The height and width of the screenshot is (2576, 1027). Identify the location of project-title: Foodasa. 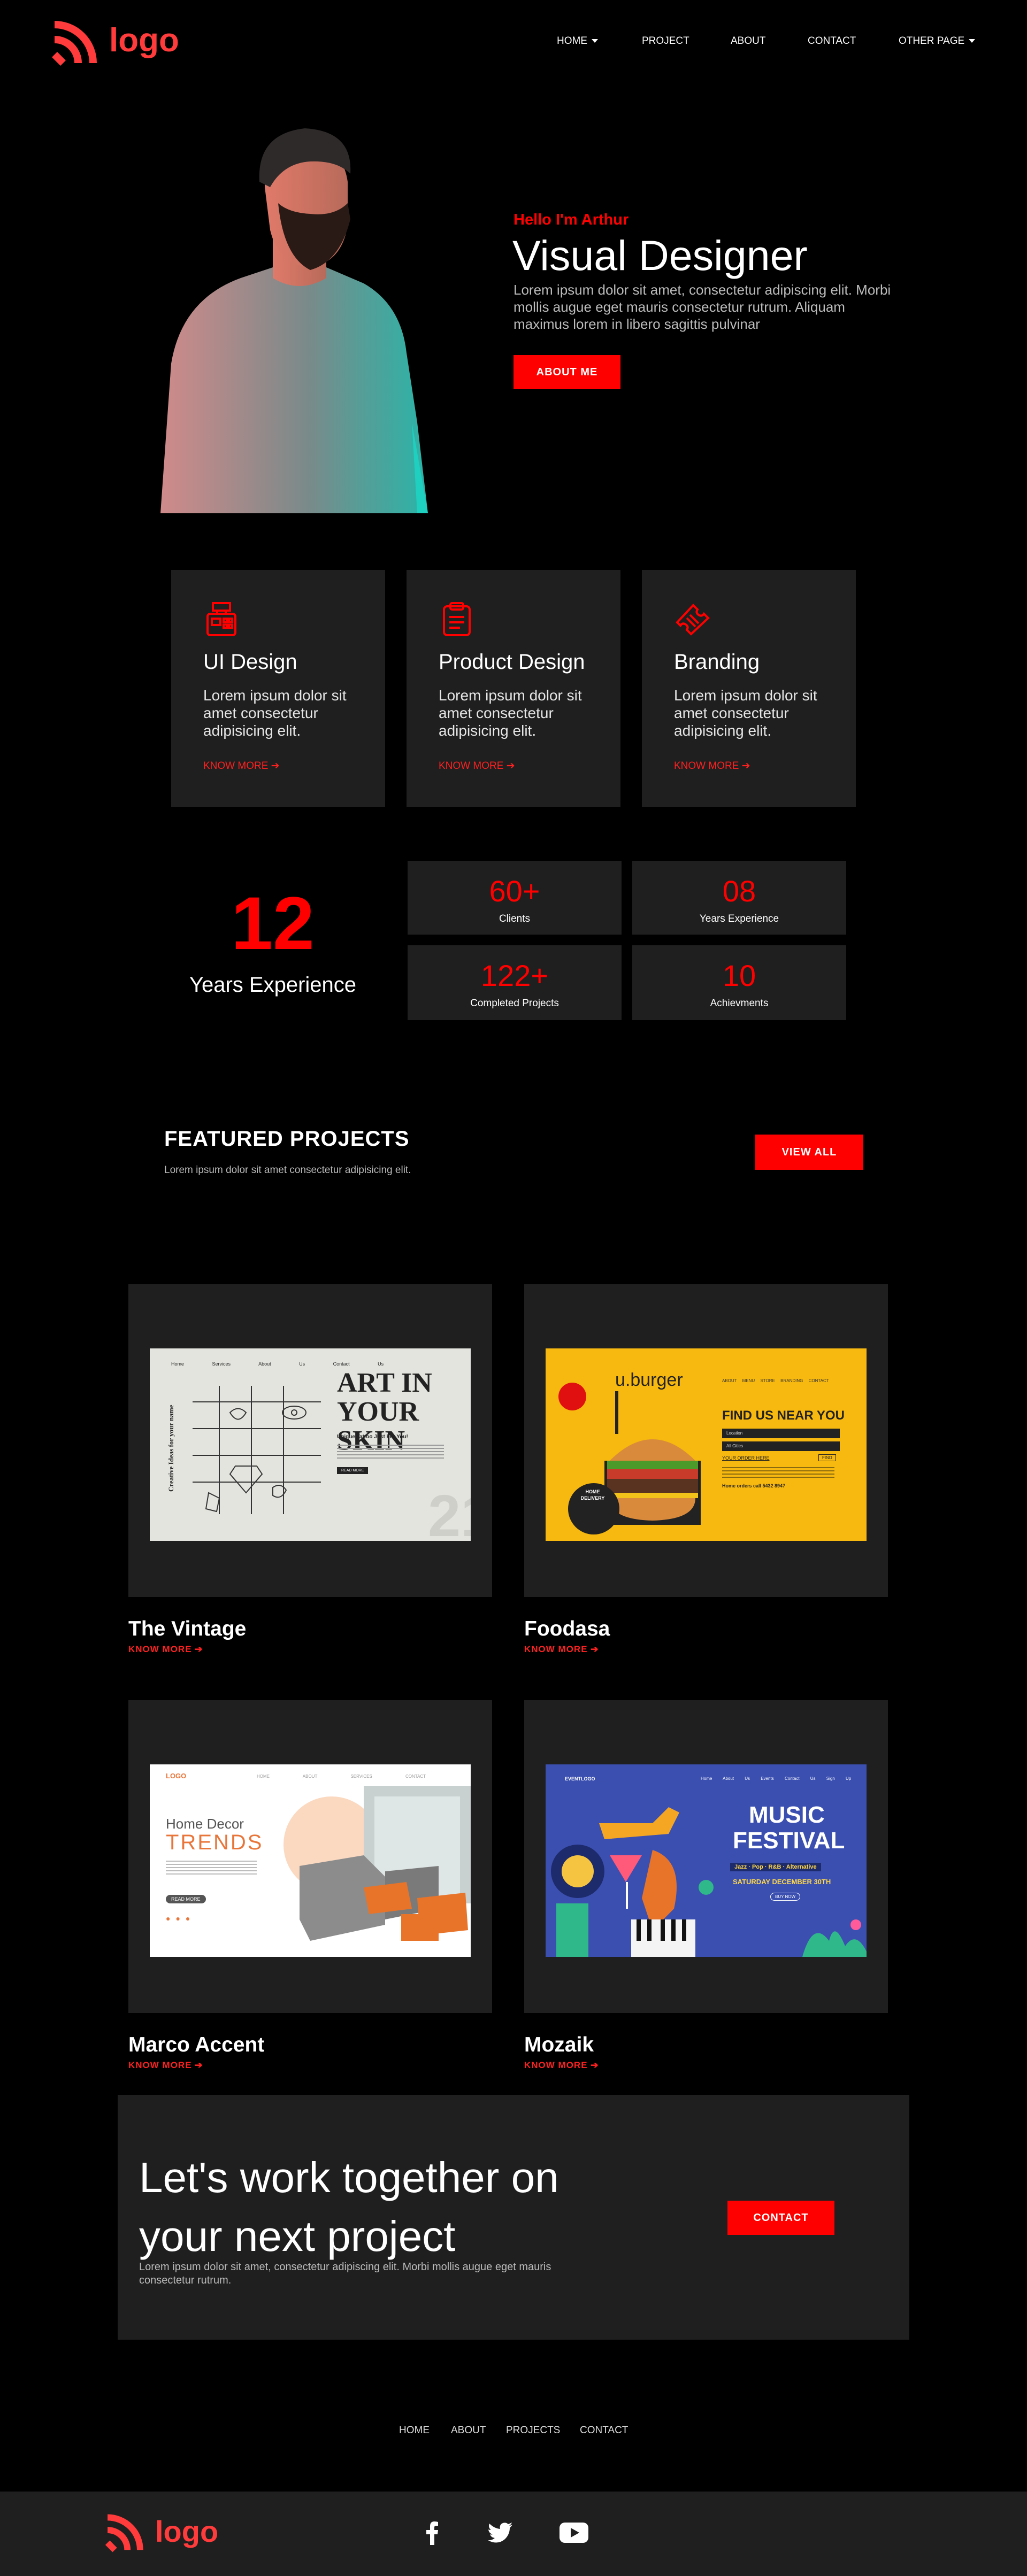
(567, 1629).